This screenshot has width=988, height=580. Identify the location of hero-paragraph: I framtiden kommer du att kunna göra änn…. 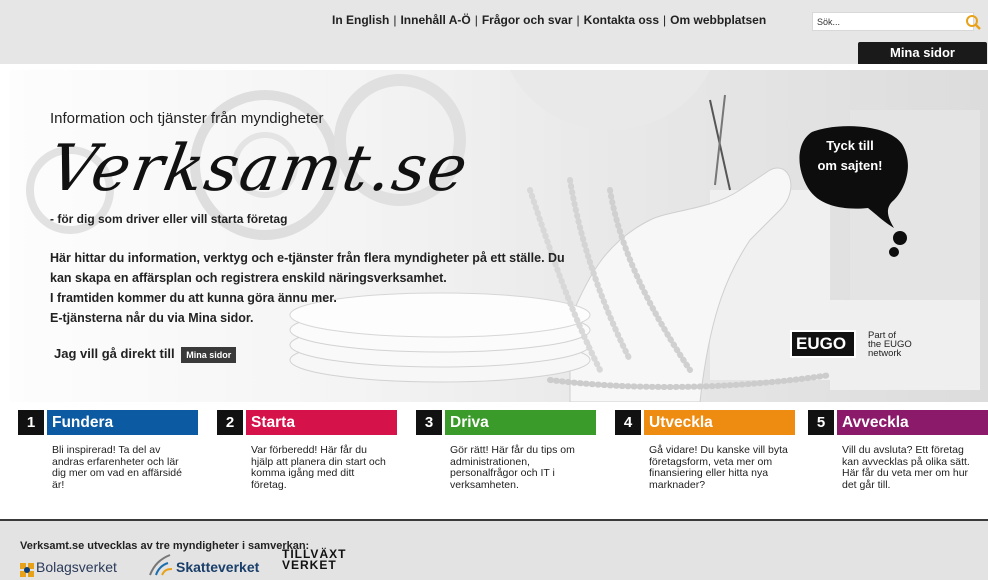
(193, 298).